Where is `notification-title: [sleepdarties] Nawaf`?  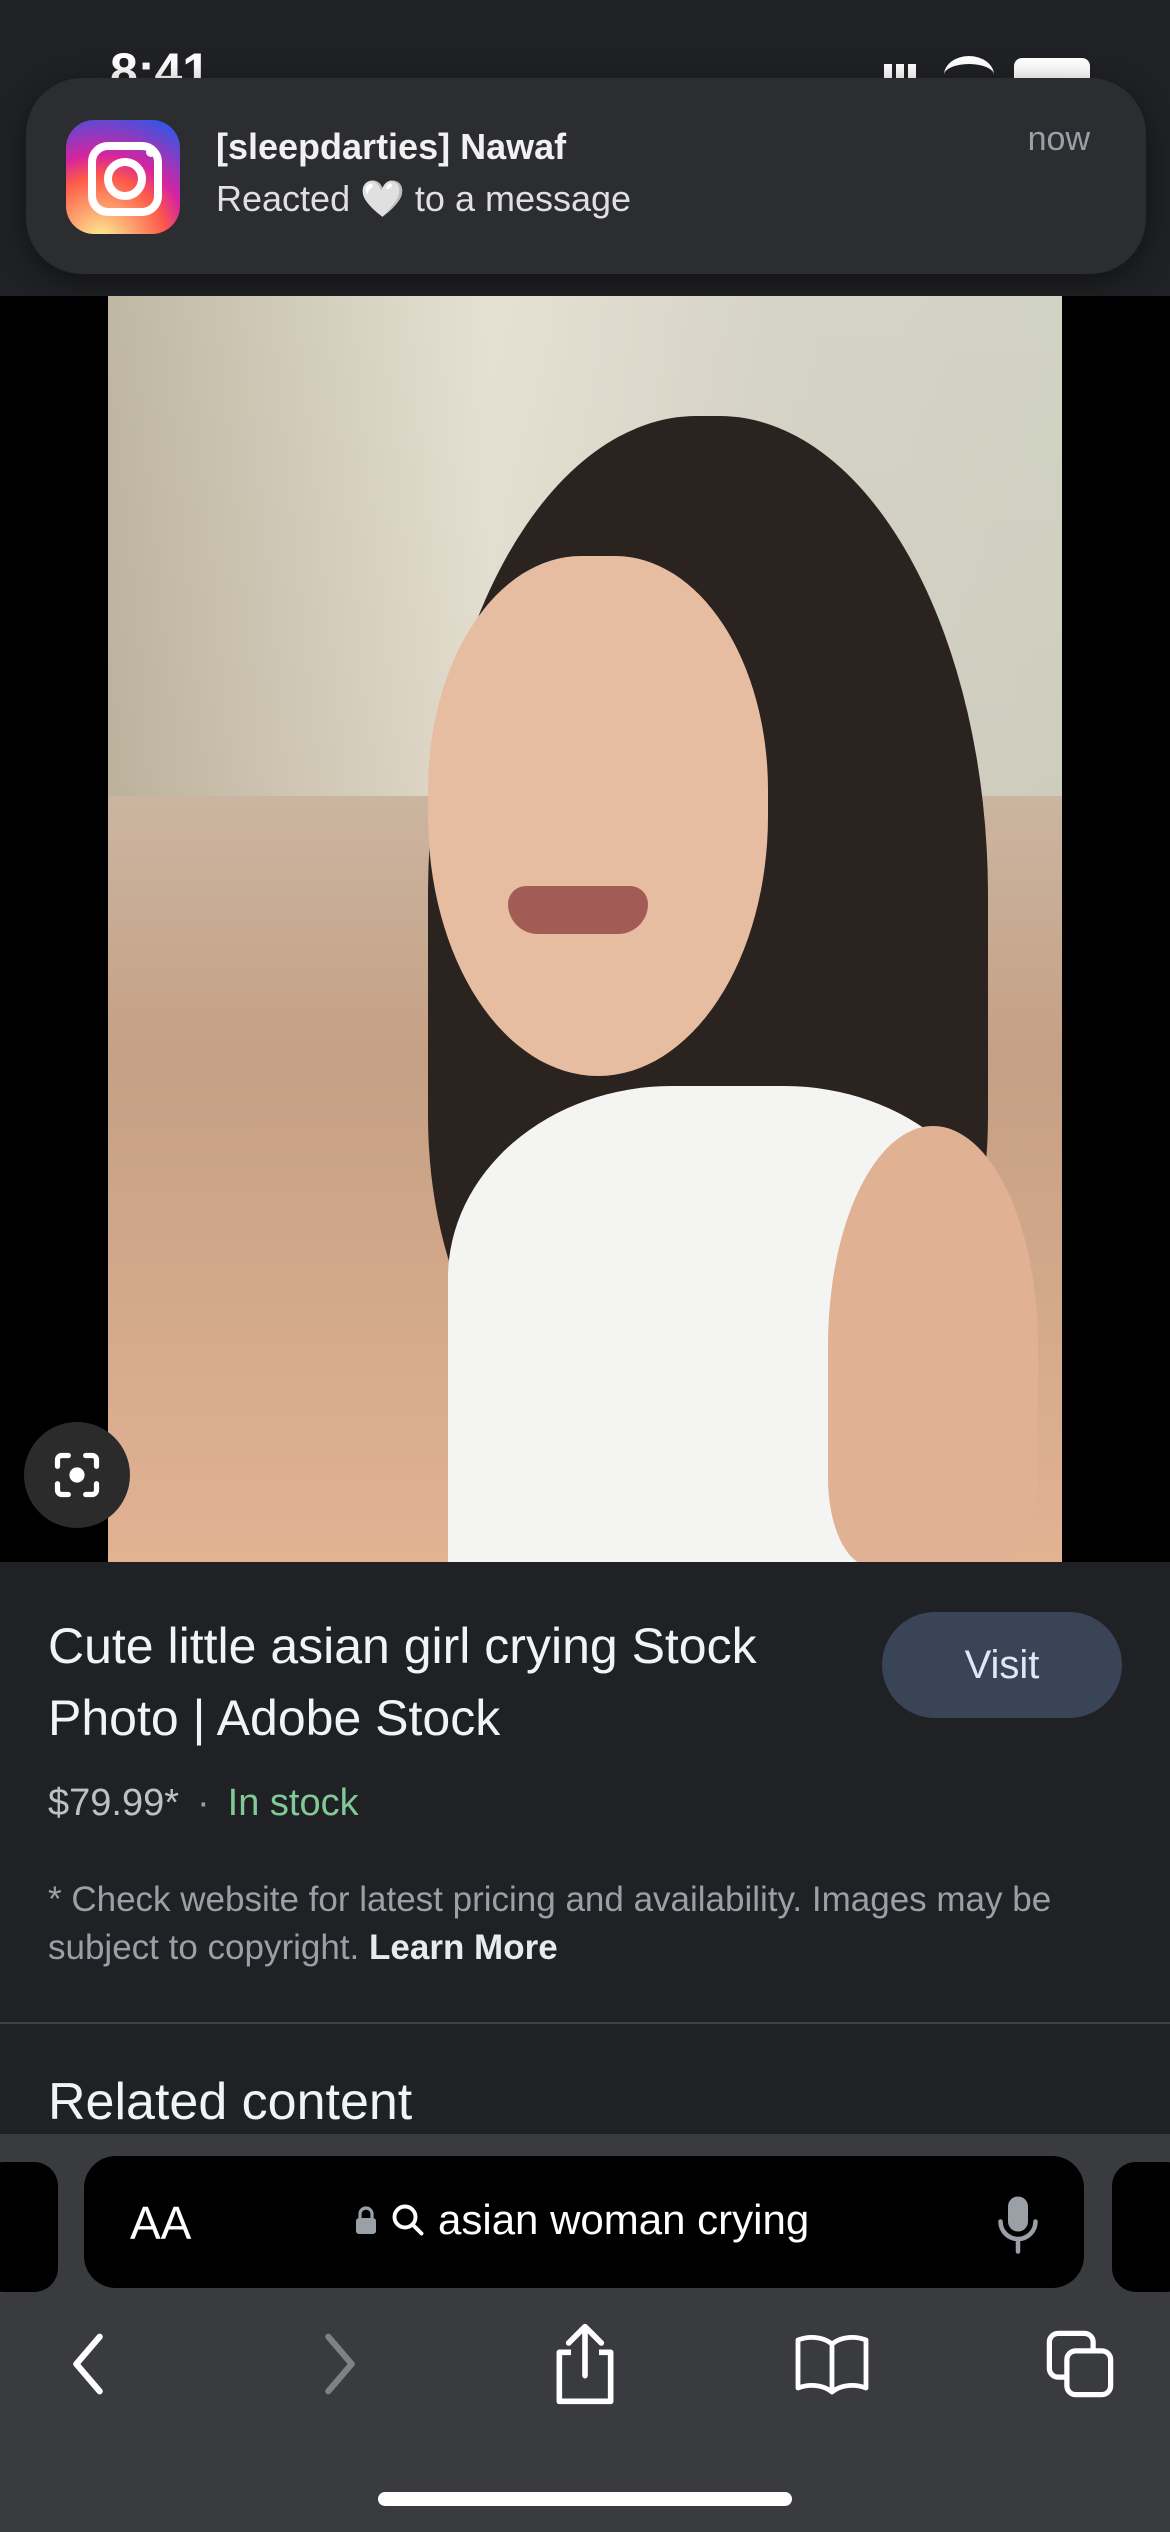
notification-title: [sleepdarties] Nawaf is located at coordinates (391, 146).